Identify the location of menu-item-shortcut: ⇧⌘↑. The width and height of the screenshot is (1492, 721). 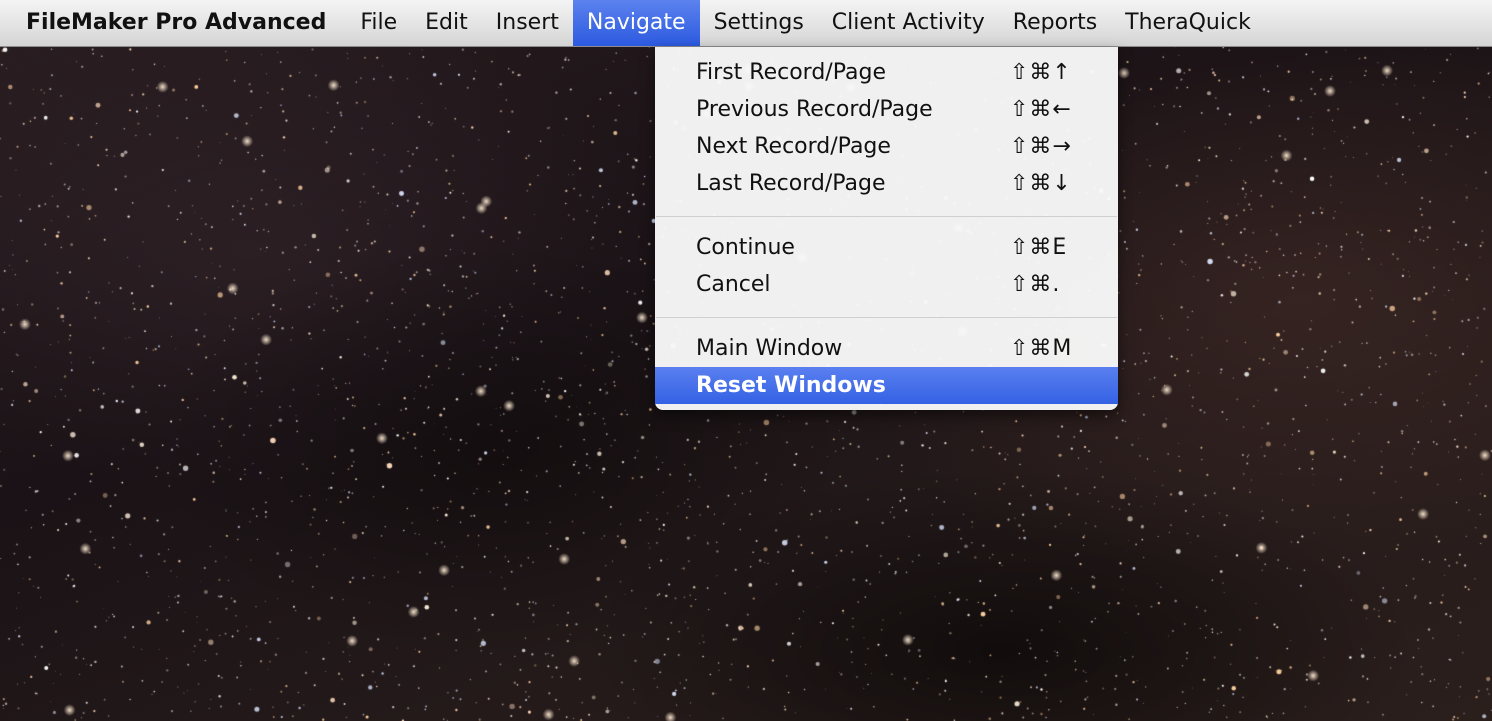
(1041, 72).